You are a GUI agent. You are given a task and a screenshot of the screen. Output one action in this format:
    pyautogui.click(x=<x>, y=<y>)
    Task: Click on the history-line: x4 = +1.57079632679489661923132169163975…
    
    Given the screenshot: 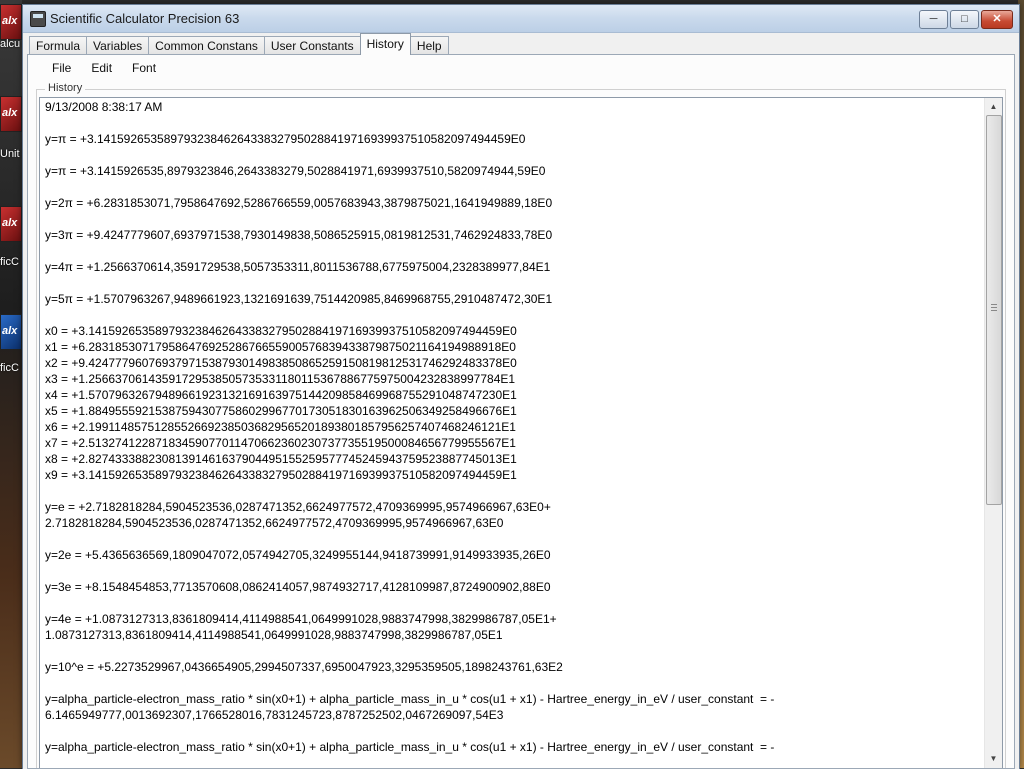 What is the action you would take?
    pyautogui.click(x=281, y=395)
    